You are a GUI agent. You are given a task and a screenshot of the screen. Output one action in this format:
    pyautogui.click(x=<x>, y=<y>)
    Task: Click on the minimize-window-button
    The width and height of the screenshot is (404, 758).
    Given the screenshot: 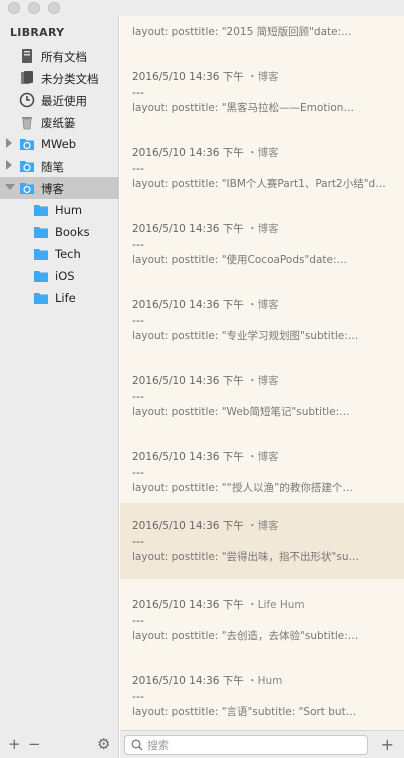 What is the action you would take?
    pyautogui.click(x=34, y=8)
    